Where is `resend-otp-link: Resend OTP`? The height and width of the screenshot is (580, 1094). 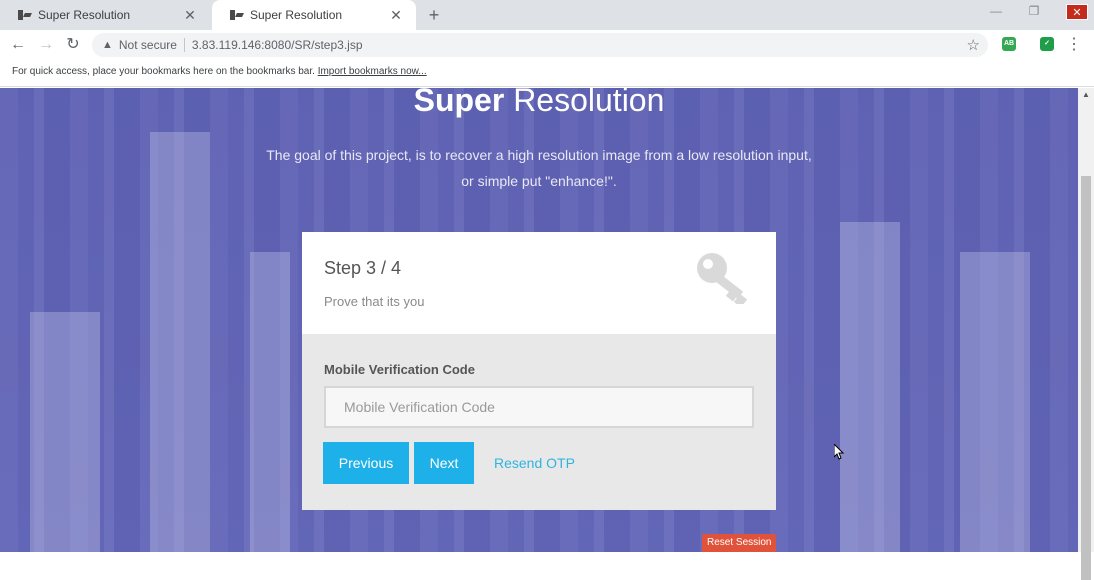 resend-otp-link: Resend OTP is located at coordinates (534, 463).